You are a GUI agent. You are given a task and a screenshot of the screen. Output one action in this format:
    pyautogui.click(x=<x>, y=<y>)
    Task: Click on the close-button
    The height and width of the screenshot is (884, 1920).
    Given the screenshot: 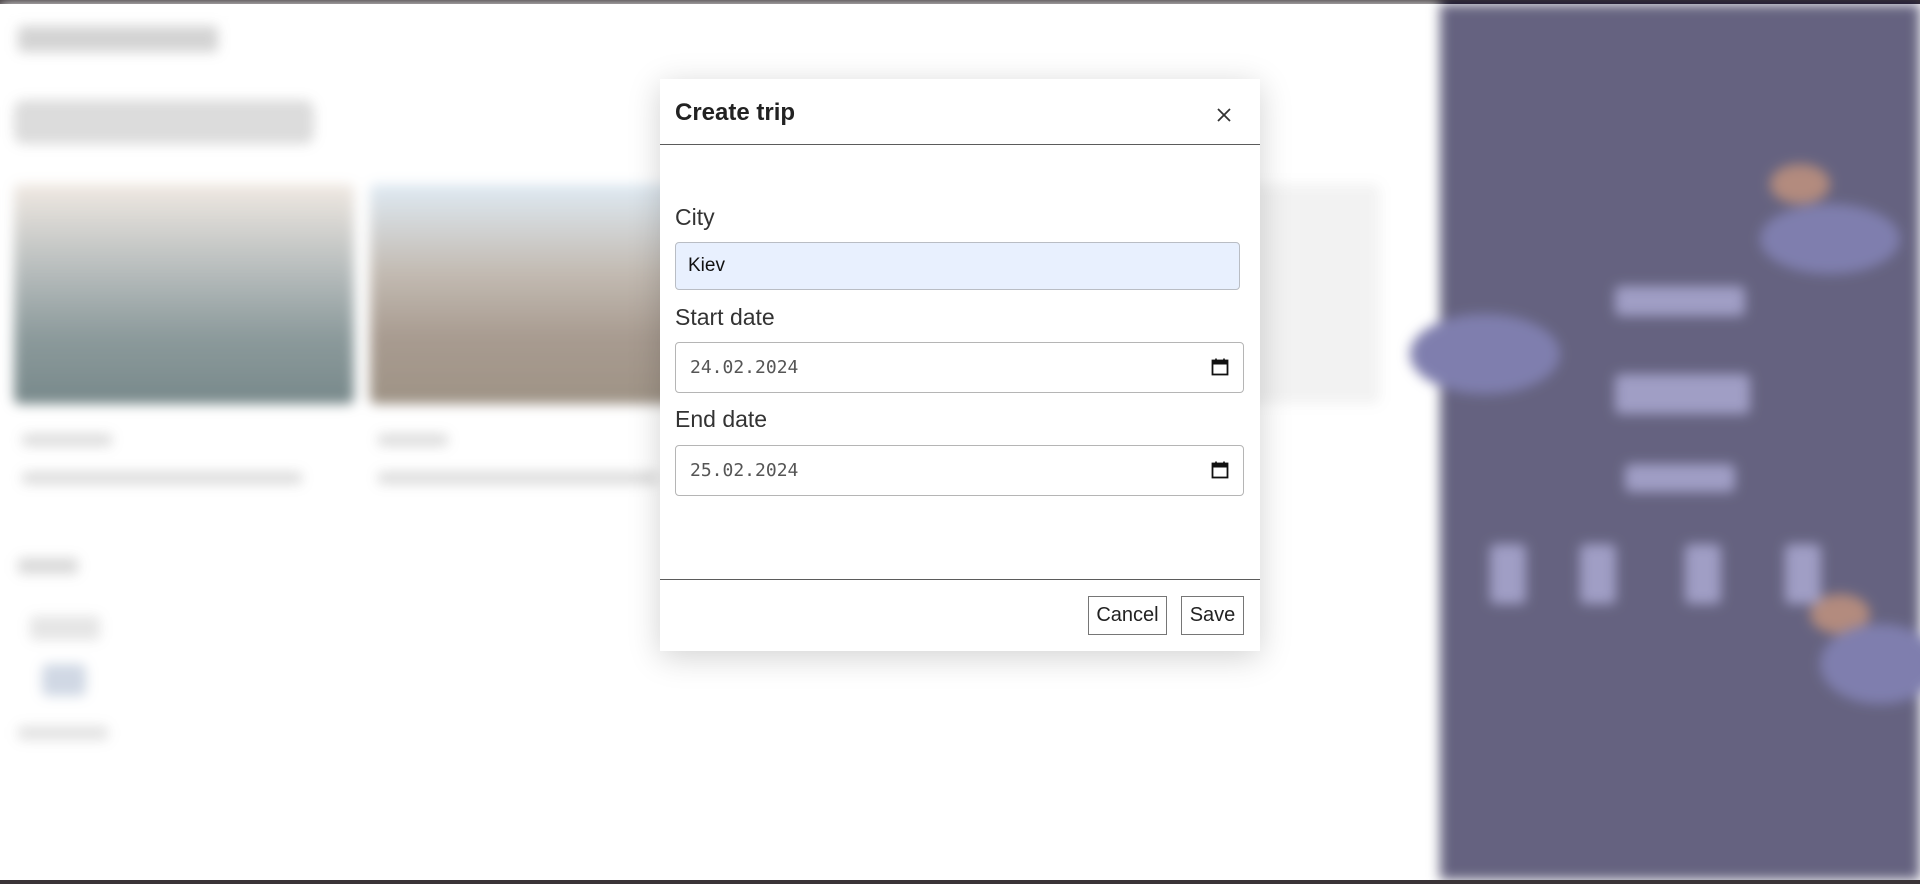 What is the action you would take?
    pyautogui.click(x=1224, y=115)
    